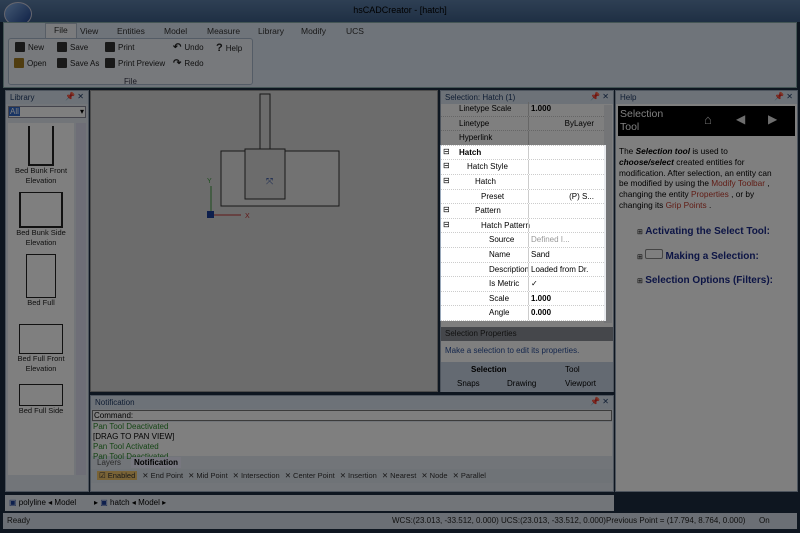 The image size is (800, 533). Describe the element at coordinates (117, 475) in the screenshot. I see `snap-toggle: ☑ Enabled` at that location.